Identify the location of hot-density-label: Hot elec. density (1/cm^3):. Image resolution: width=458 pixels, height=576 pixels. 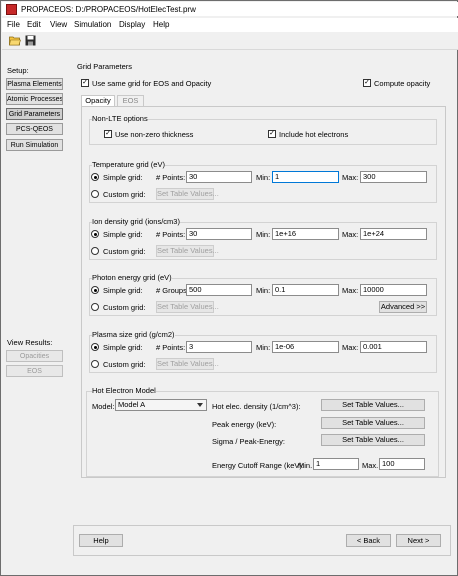
(256, 406).